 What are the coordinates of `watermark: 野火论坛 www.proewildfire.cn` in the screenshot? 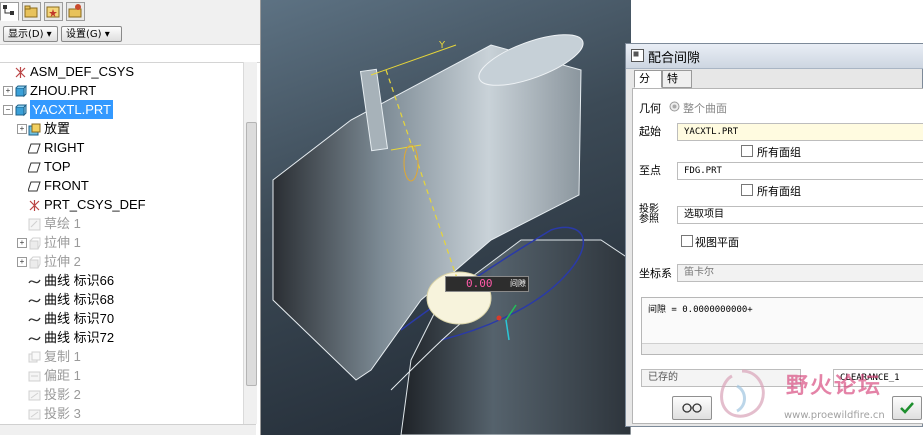 It's located at (817, 398).